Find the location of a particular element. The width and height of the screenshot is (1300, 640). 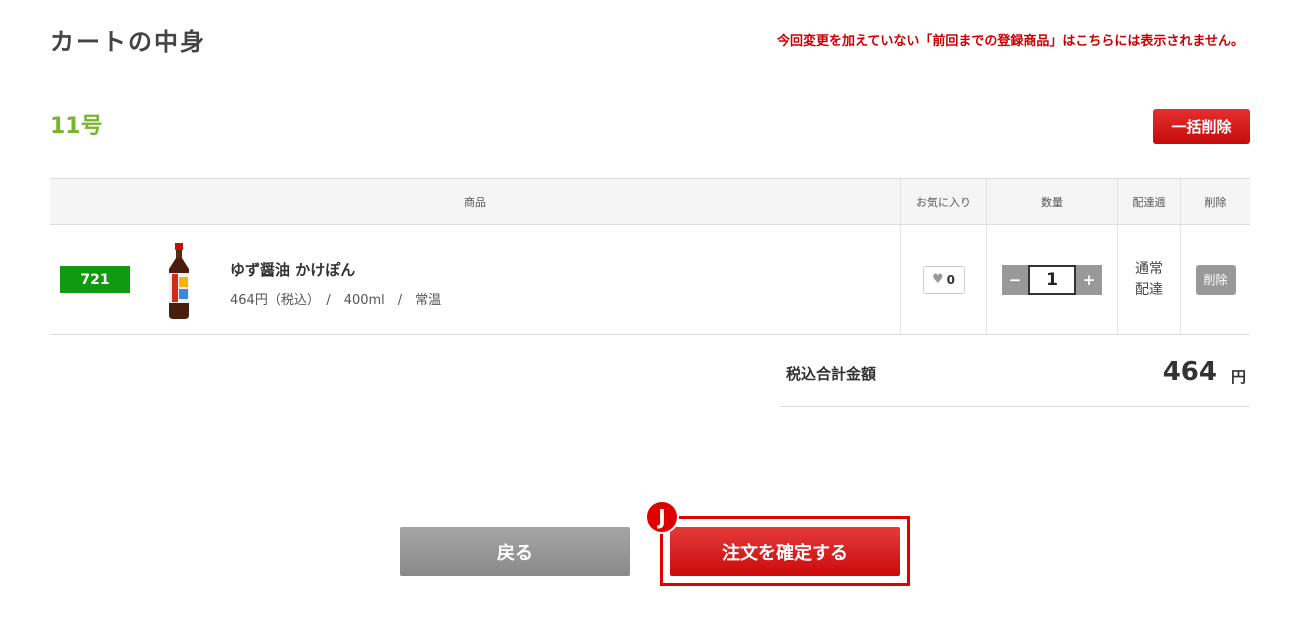

bulk-delete-button: 一括削除 is located at coordinates (1201, 126).